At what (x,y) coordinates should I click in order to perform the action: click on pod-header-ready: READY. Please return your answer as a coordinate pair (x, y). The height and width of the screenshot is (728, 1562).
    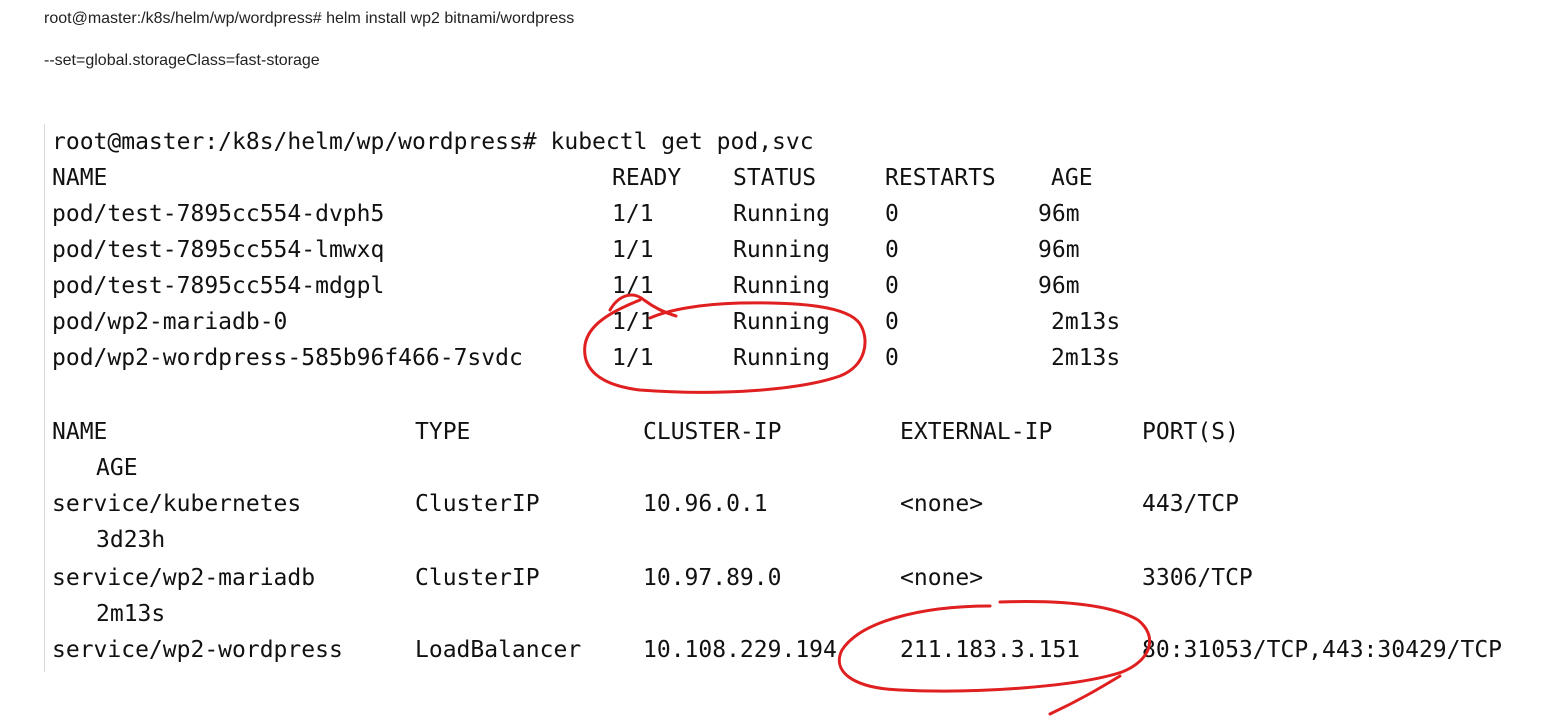
    Looking at the image, I should click on (647, 178).